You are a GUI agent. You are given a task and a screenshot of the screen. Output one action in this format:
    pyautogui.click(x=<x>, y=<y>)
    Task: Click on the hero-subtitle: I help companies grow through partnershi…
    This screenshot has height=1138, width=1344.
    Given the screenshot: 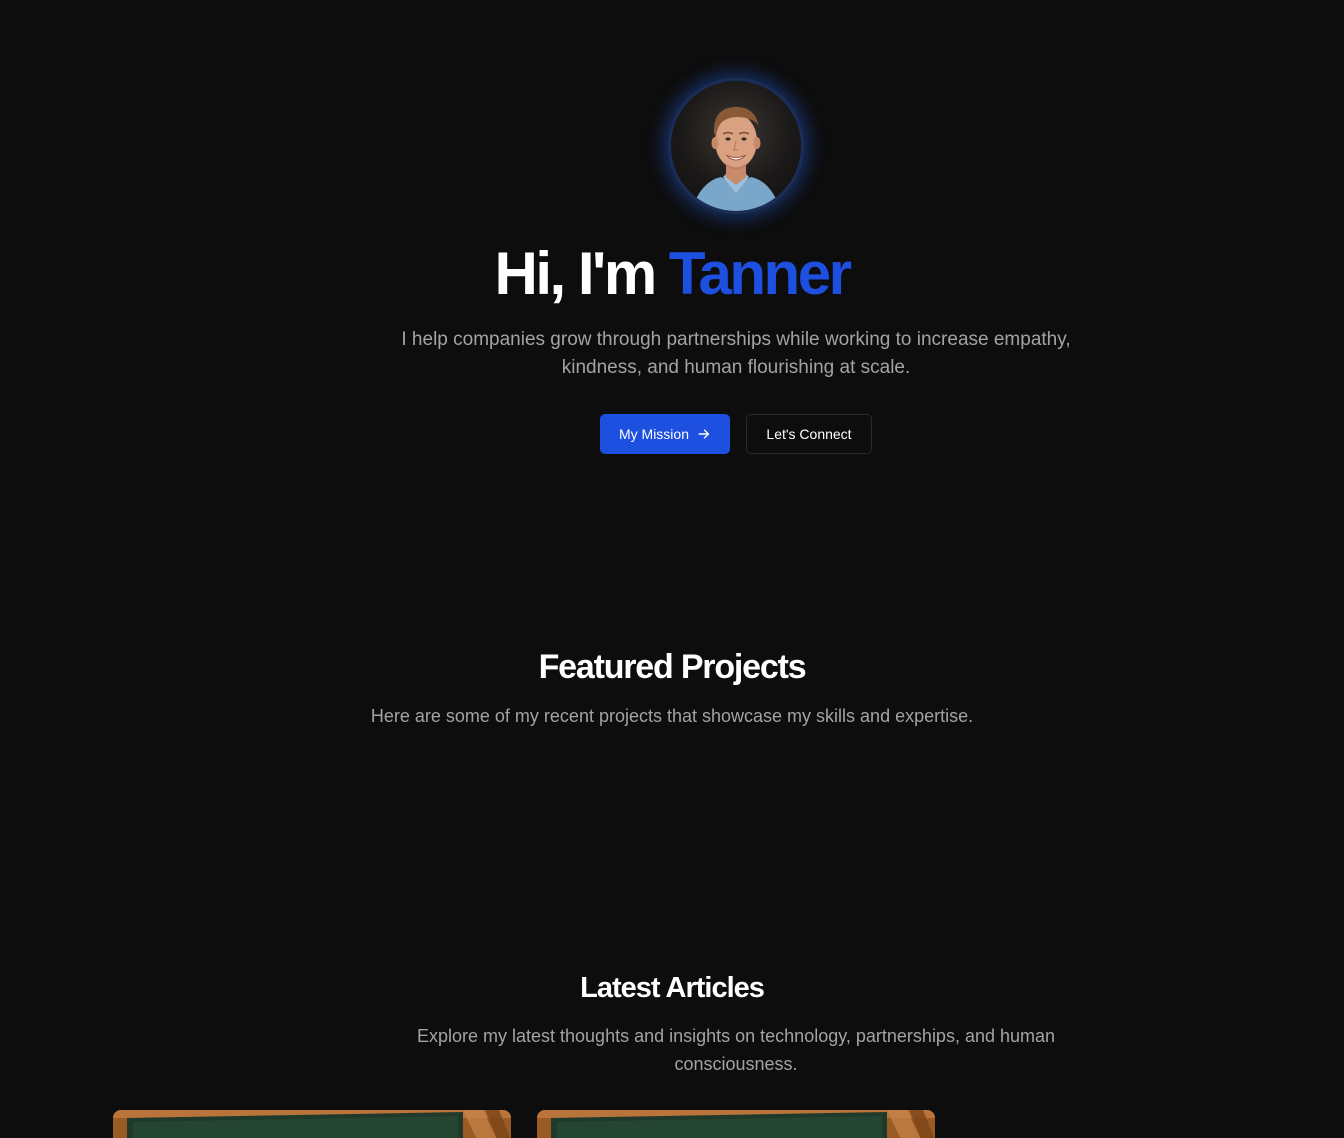 What is the action you would take?
    pyautogui.click(x=736, y=353)
    